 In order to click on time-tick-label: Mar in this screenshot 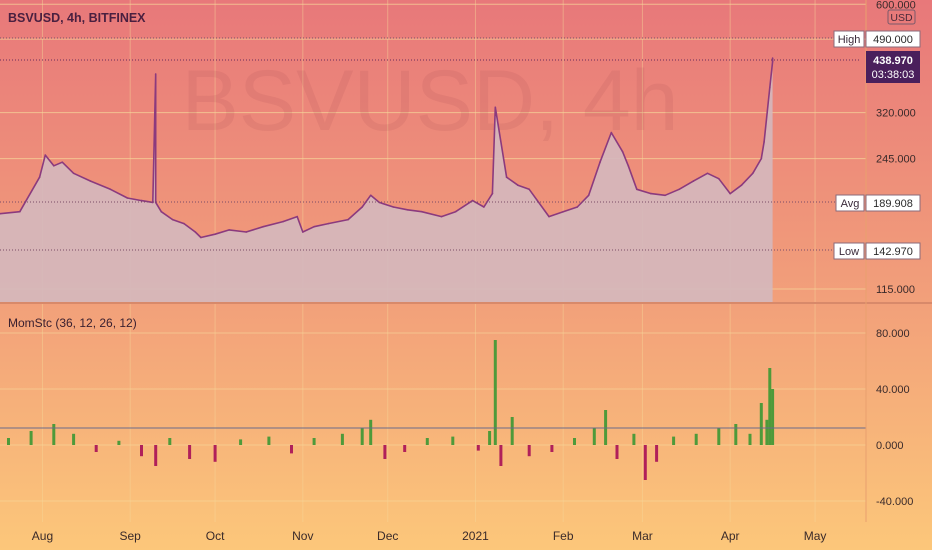, I will do `click(642, 536)`.